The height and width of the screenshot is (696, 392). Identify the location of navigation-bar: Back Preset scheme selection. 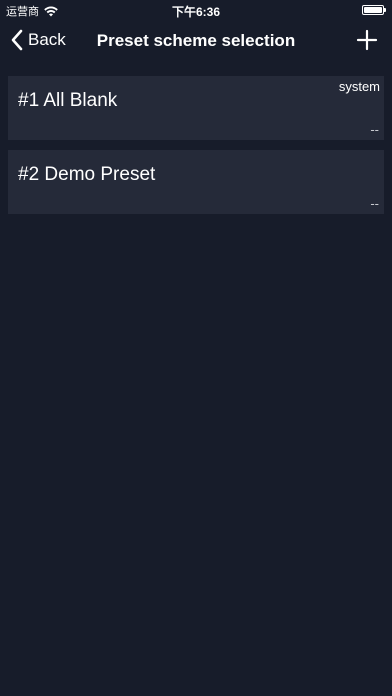
(196, 42).